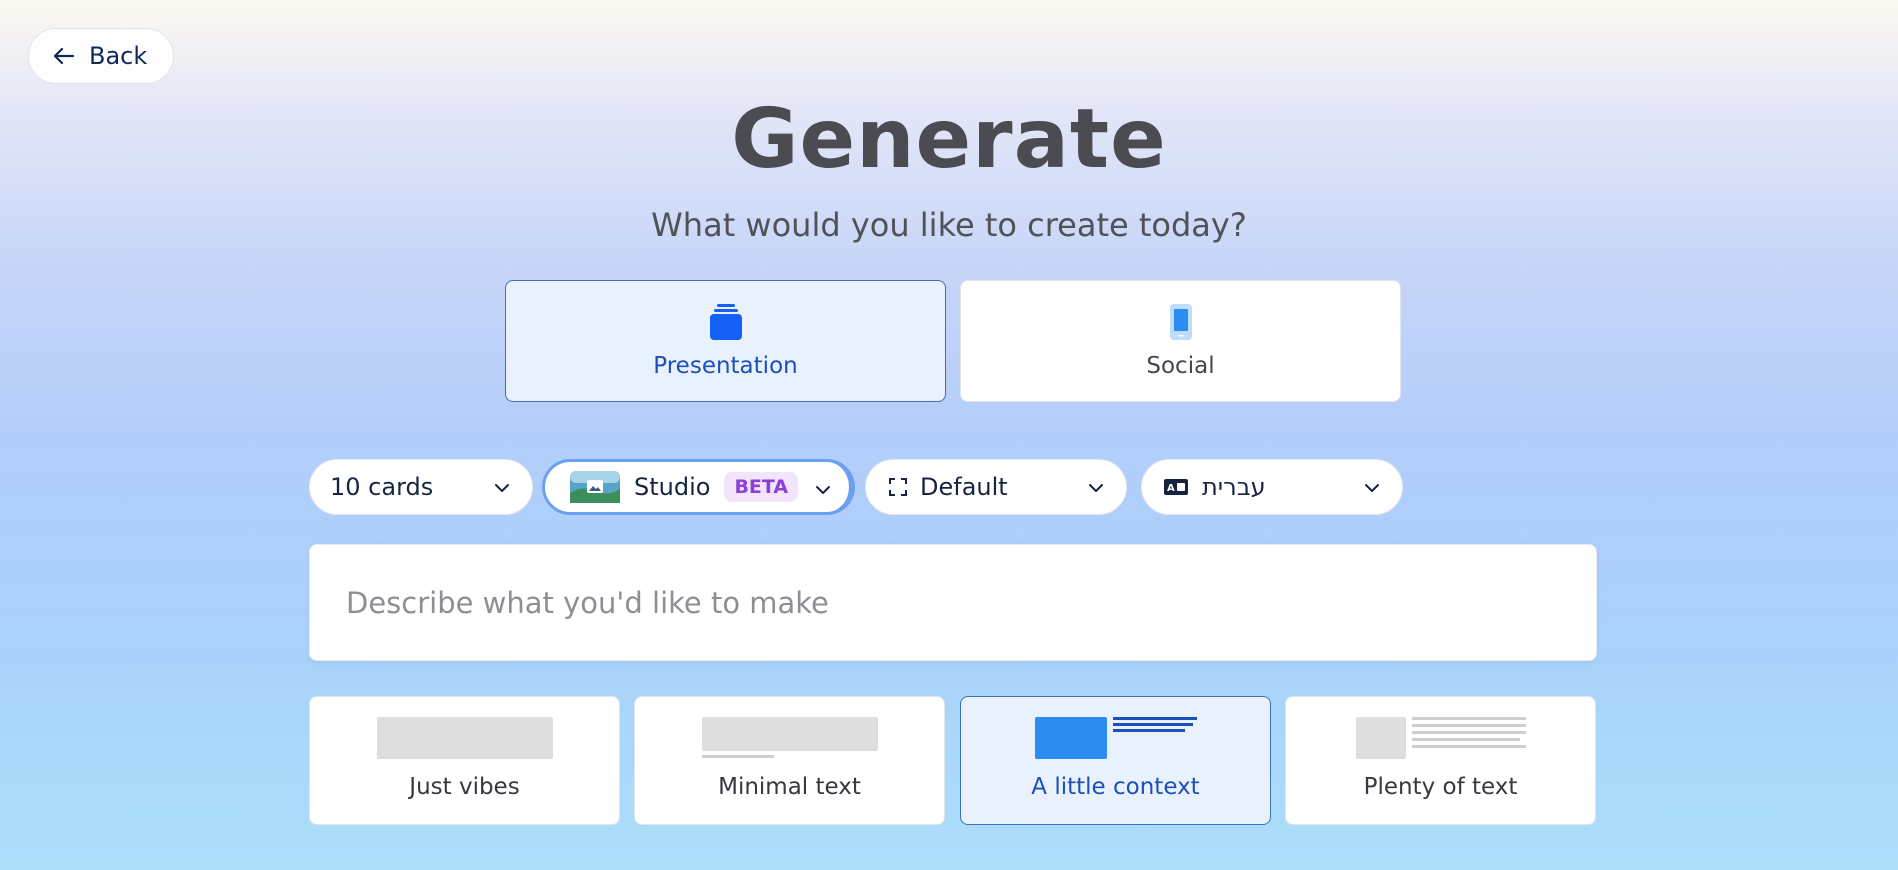 The height and width of the screenshot is (870, 1898). What do you see at coordinates (725, 341) in the screenshot?
I see `type-card-presentation: Presentation` at bounding box center [725, 341].